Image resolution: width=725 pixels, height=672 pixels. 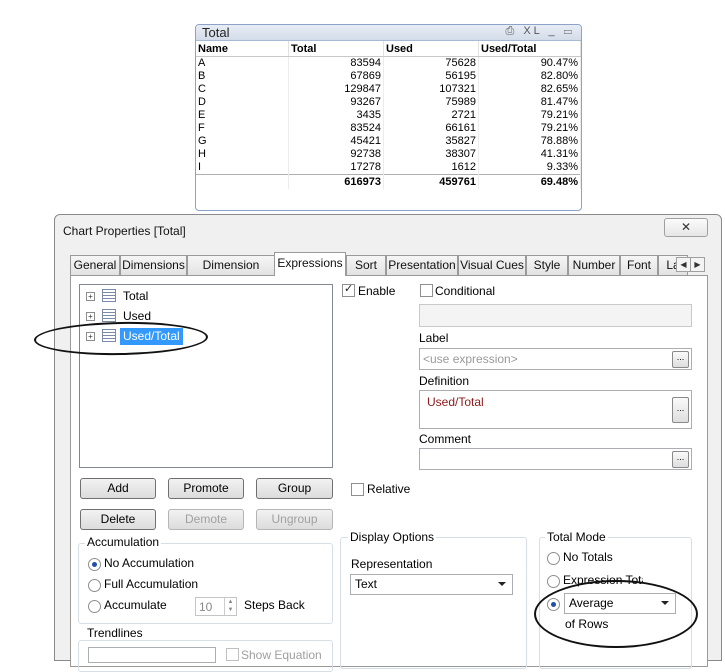 What do you see at coordinates (231, 273) in the screenshot?
I see `tab-dimension-limits: Dimension Limits` at bounding box center [231, 273].